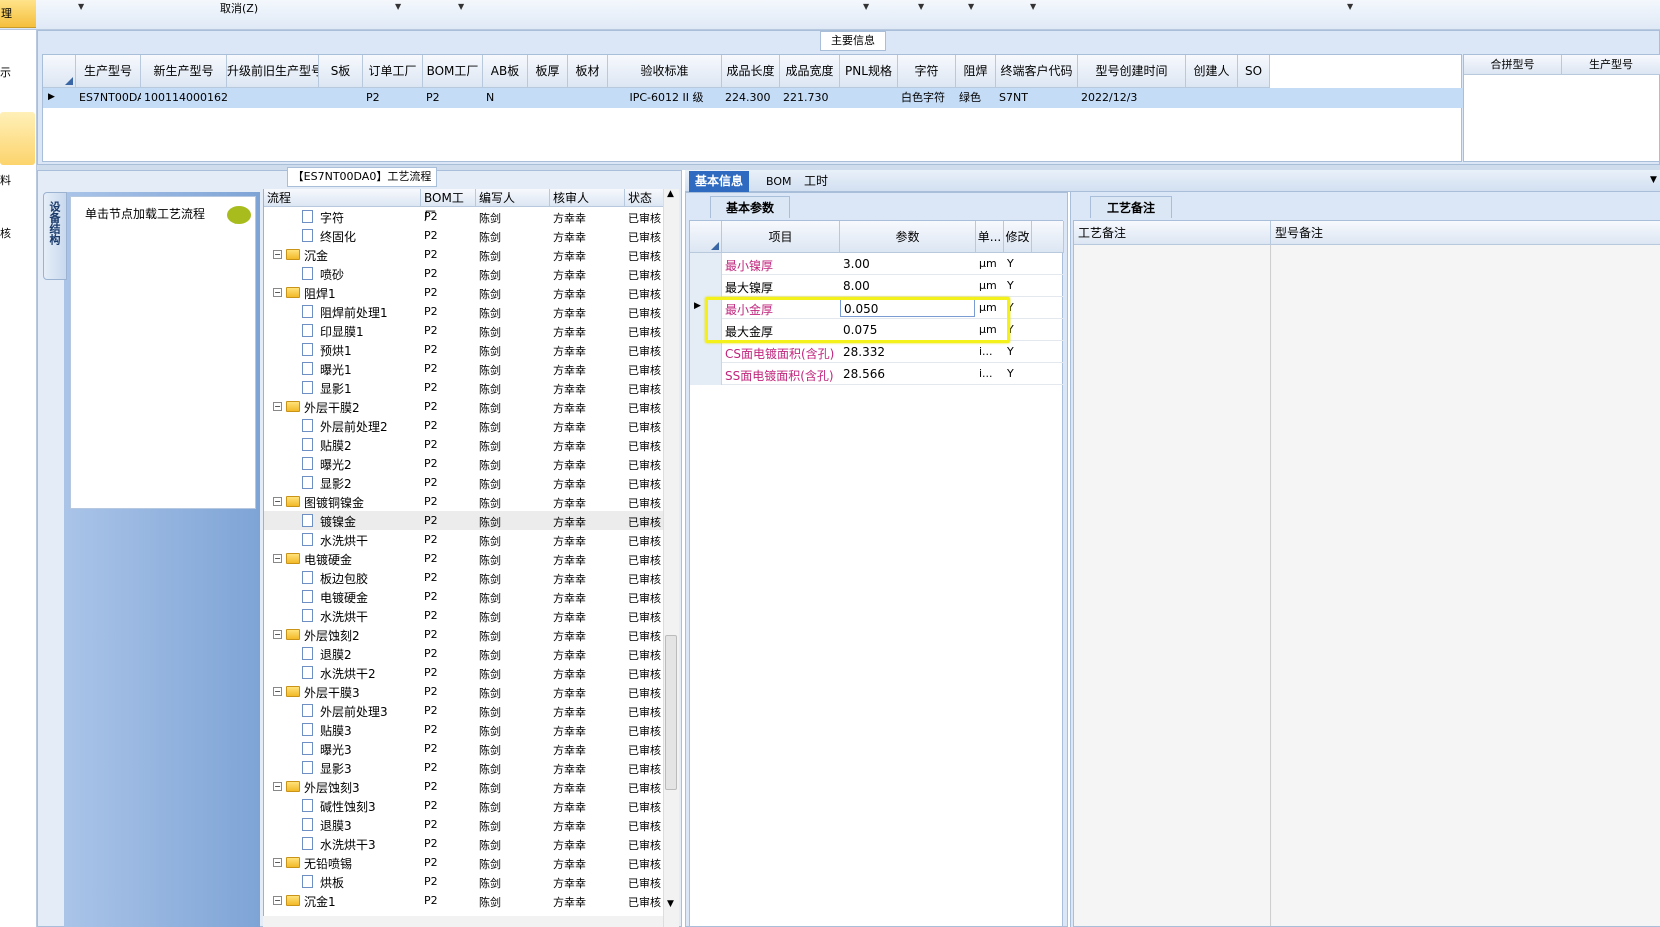 The height and width of the screenshot is (927, 1660). I want to click on tree-row: 水洗烘干 P2 陈剑 方幸幸 已审核, so click(464, 539).